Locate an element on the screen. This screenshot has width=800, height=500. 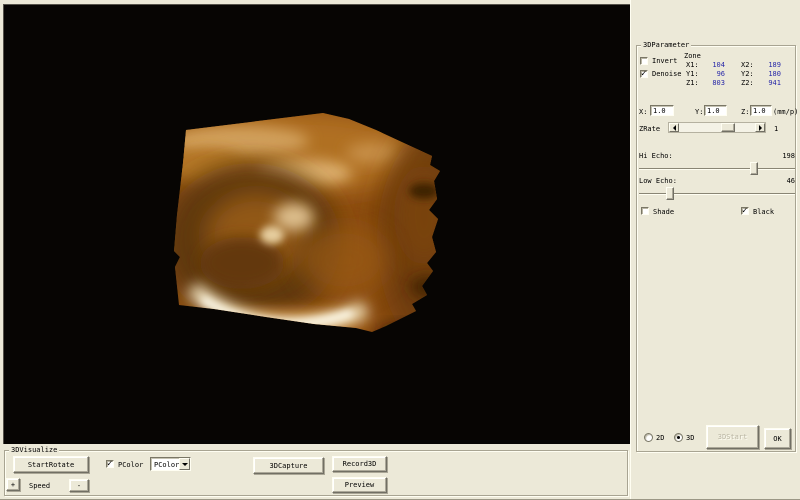
zone-z1-value: 803 is located at coordinates (718, 83).